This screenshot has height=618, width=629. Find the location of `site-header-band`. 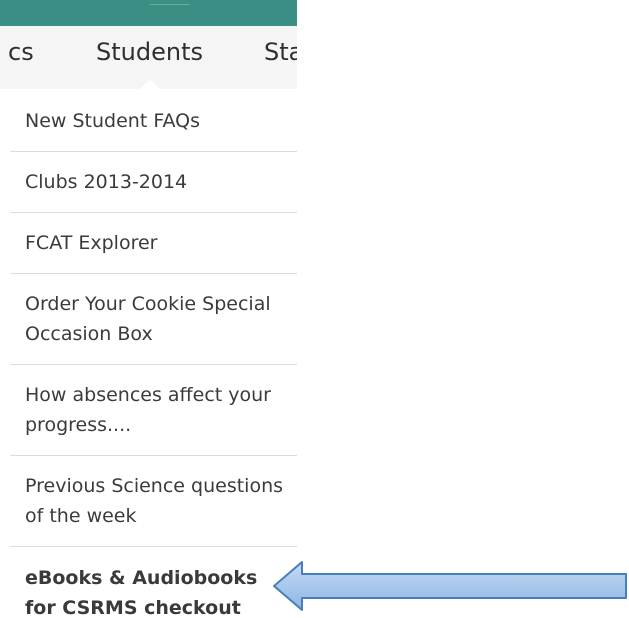

site-header-band is located at coordinates (148, 13).